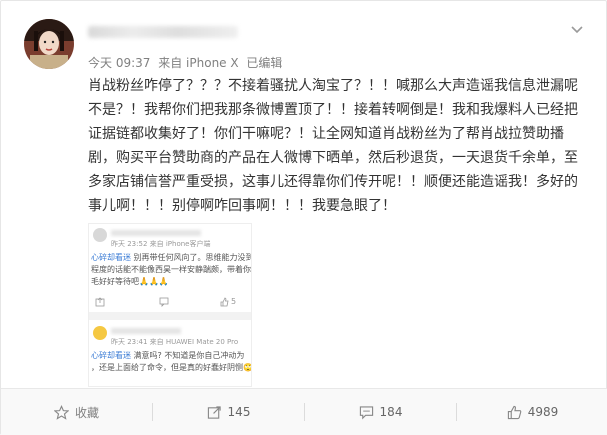 This screenshot has width=607, height=435. I want to click on repost-count: 145, so click(239, 412).